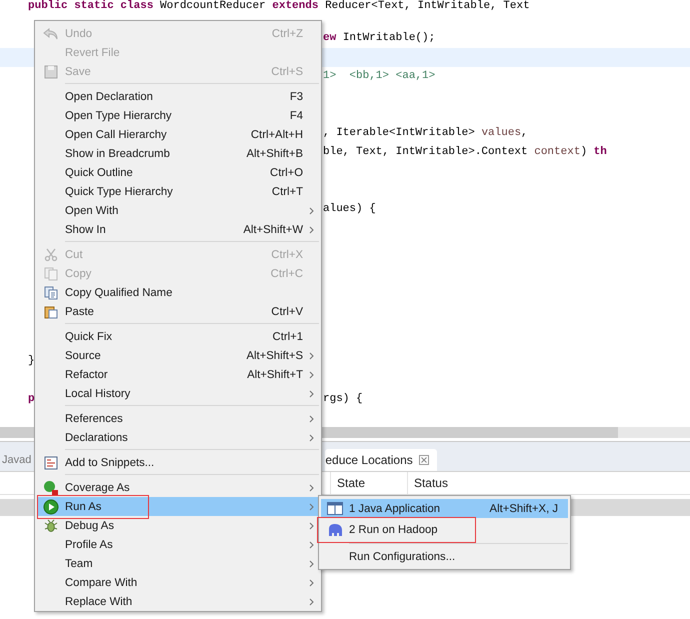  I want to click on menu-item: Compare With, so click(178, 582).